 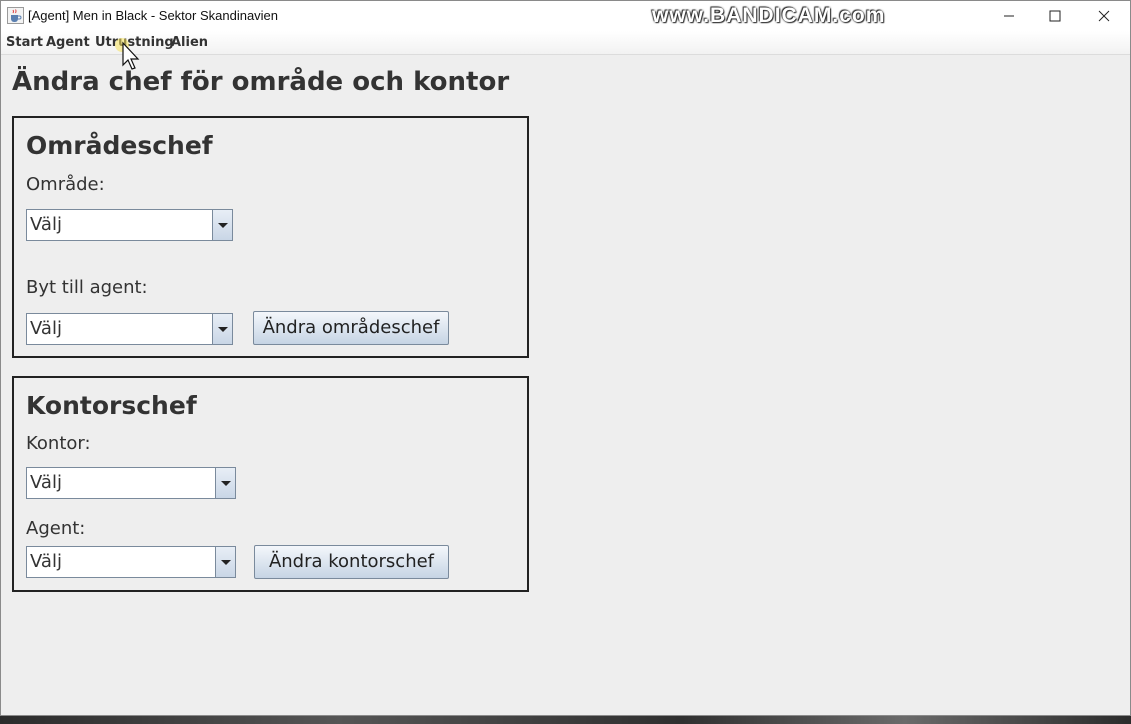 I want to click on menu-agent: Agent, so click(x=68, y=42).